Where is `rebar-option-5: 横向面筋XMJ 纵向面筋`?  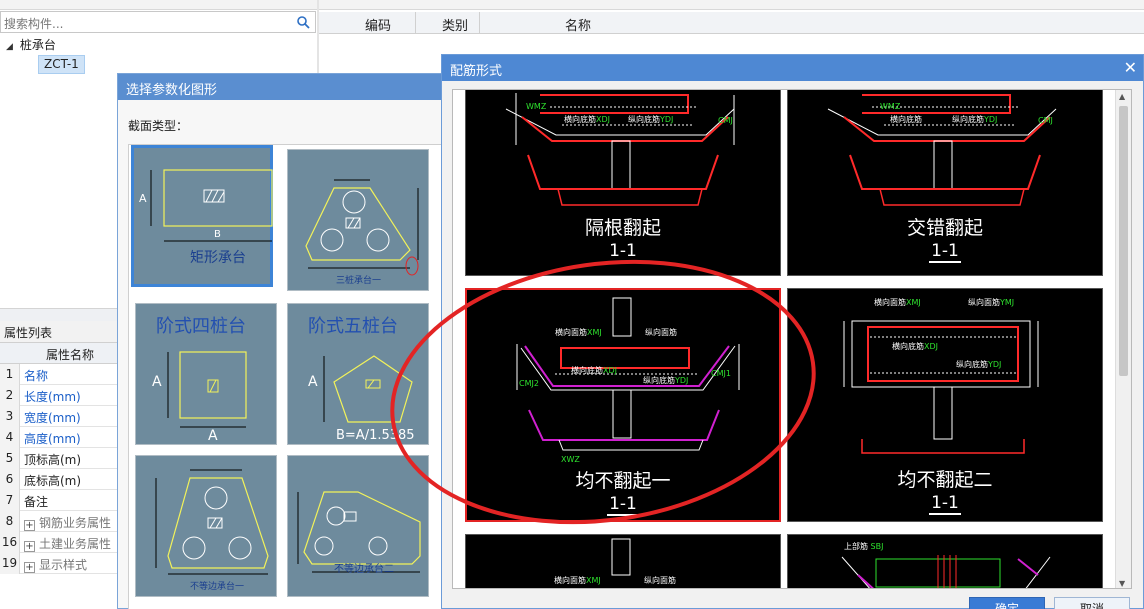
rebar-option-5: 横向面筋XMJ 纵向面筋 is located at coordinates (623, 561).